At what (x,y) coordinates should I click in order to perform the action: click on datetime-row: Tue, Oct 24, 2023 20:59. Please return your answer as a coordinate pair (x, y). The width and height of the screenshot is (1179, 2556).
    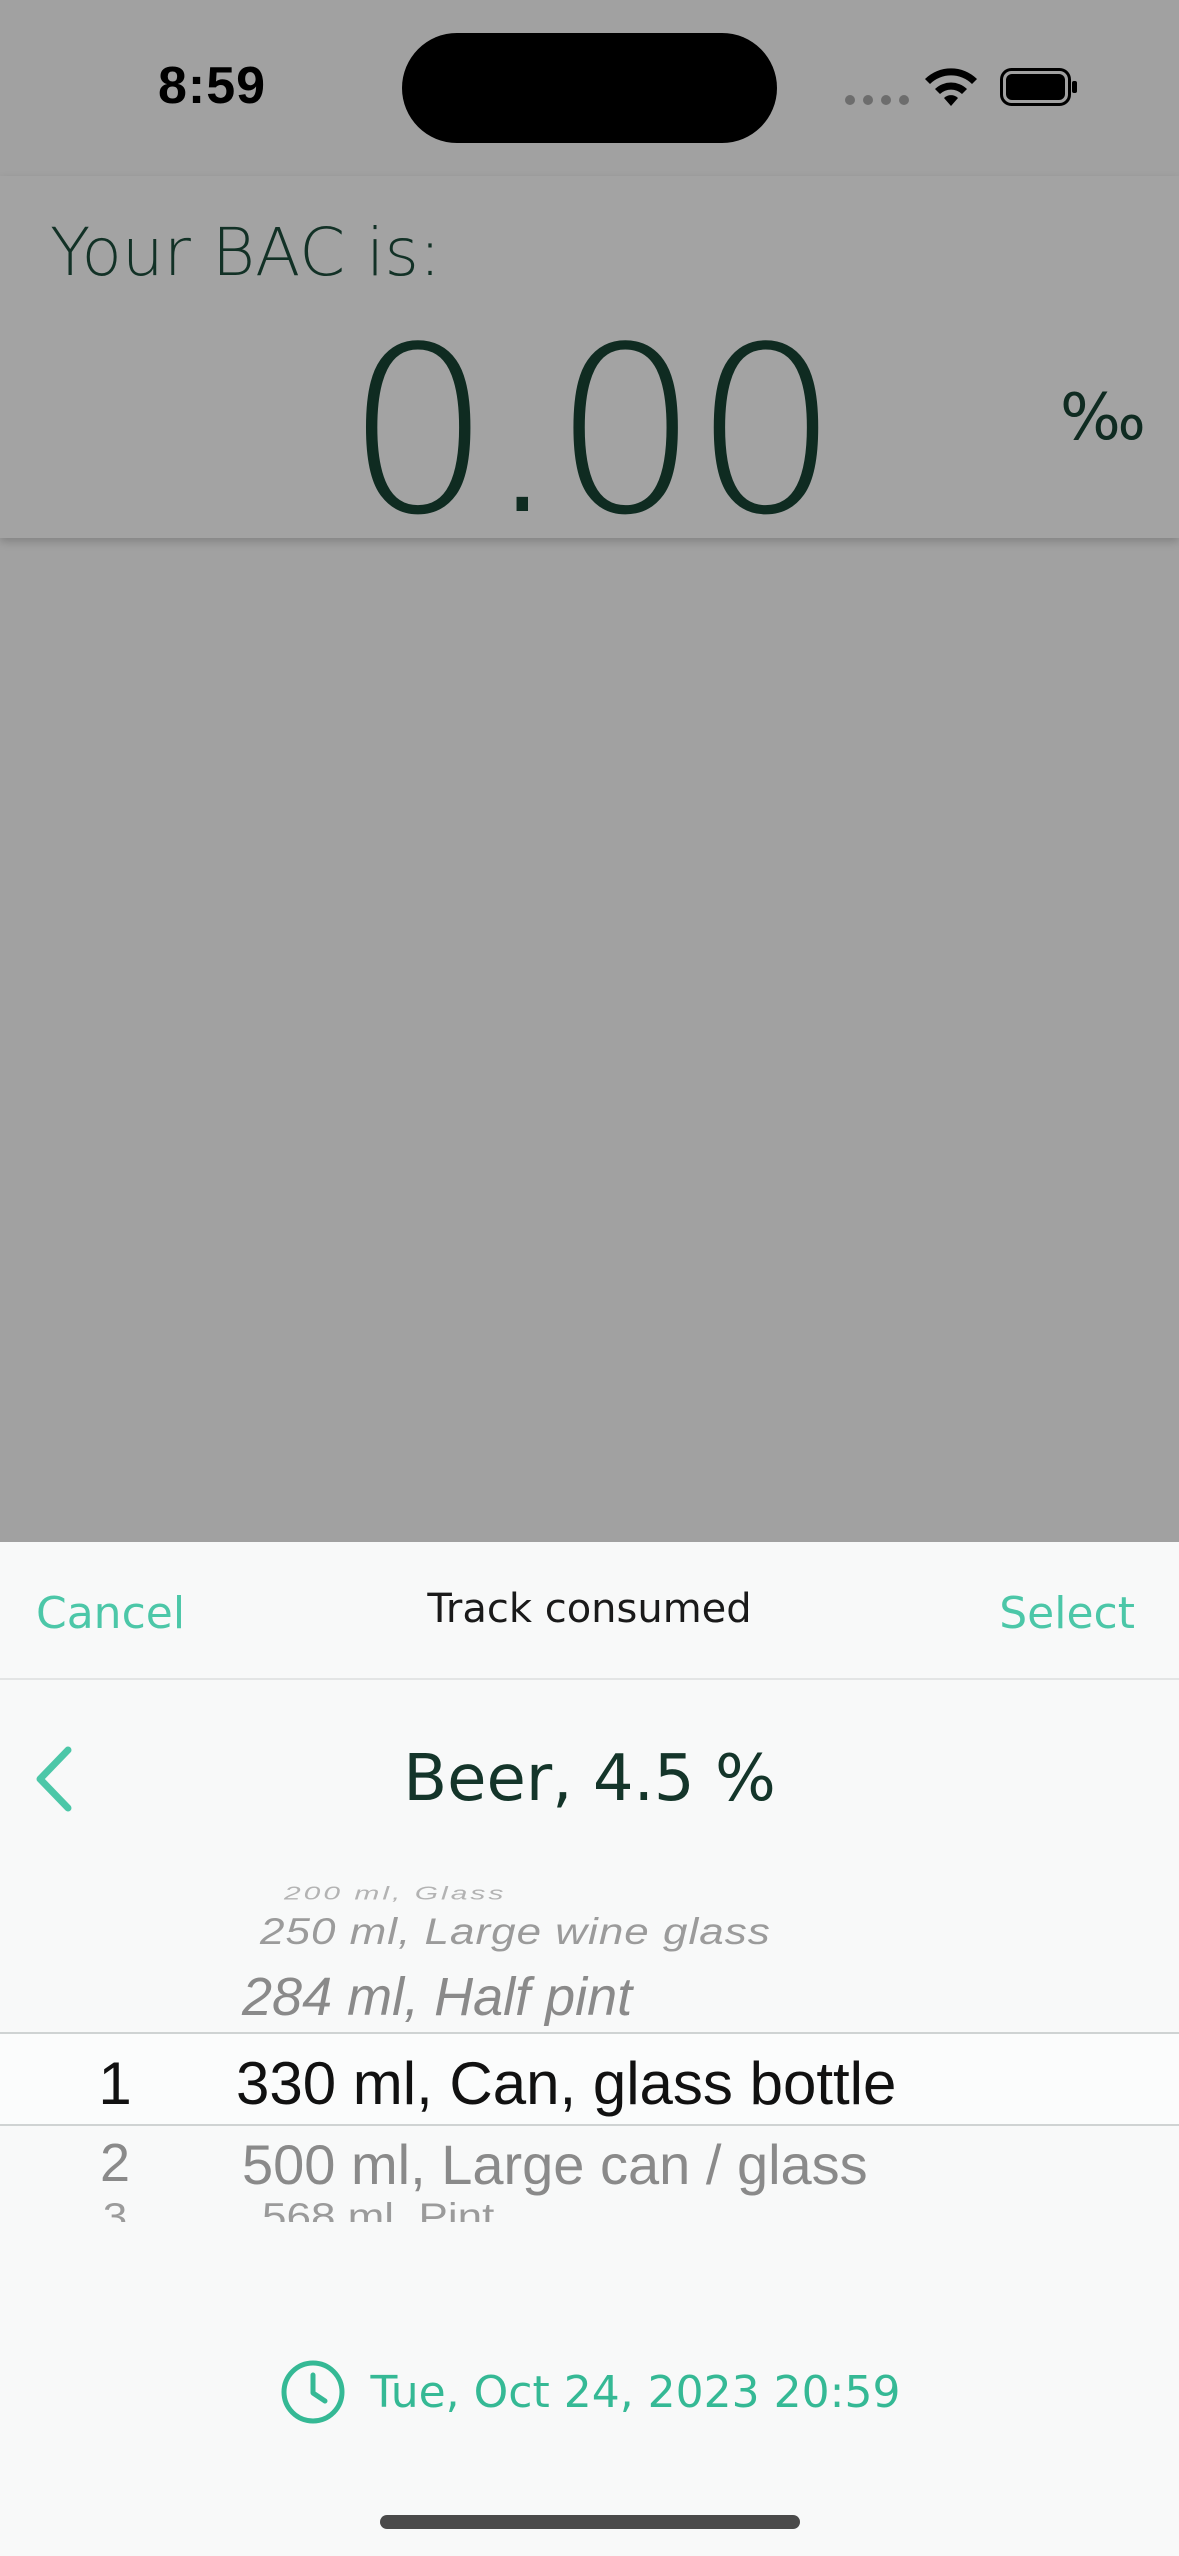
    Looking at the image, I should click on (589, 2392).